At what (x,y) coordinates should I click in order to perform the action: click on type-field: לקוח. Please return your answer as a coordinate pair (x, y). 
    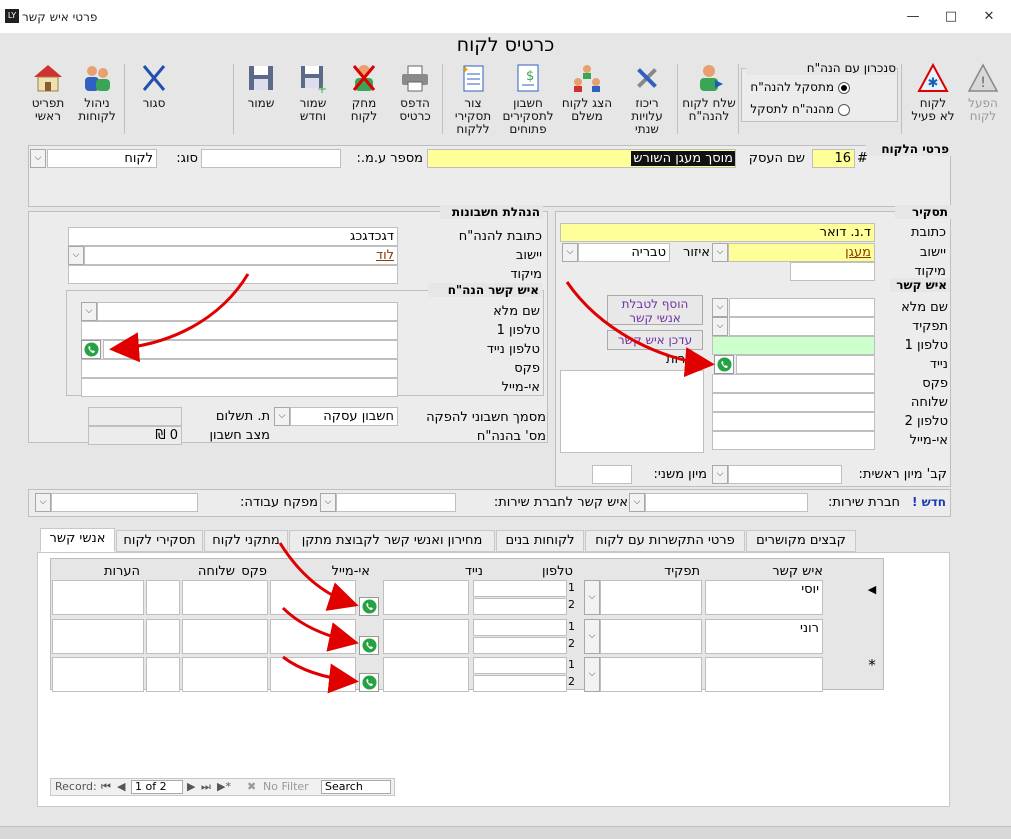
    Looking at the image, I should click on (102, 158).